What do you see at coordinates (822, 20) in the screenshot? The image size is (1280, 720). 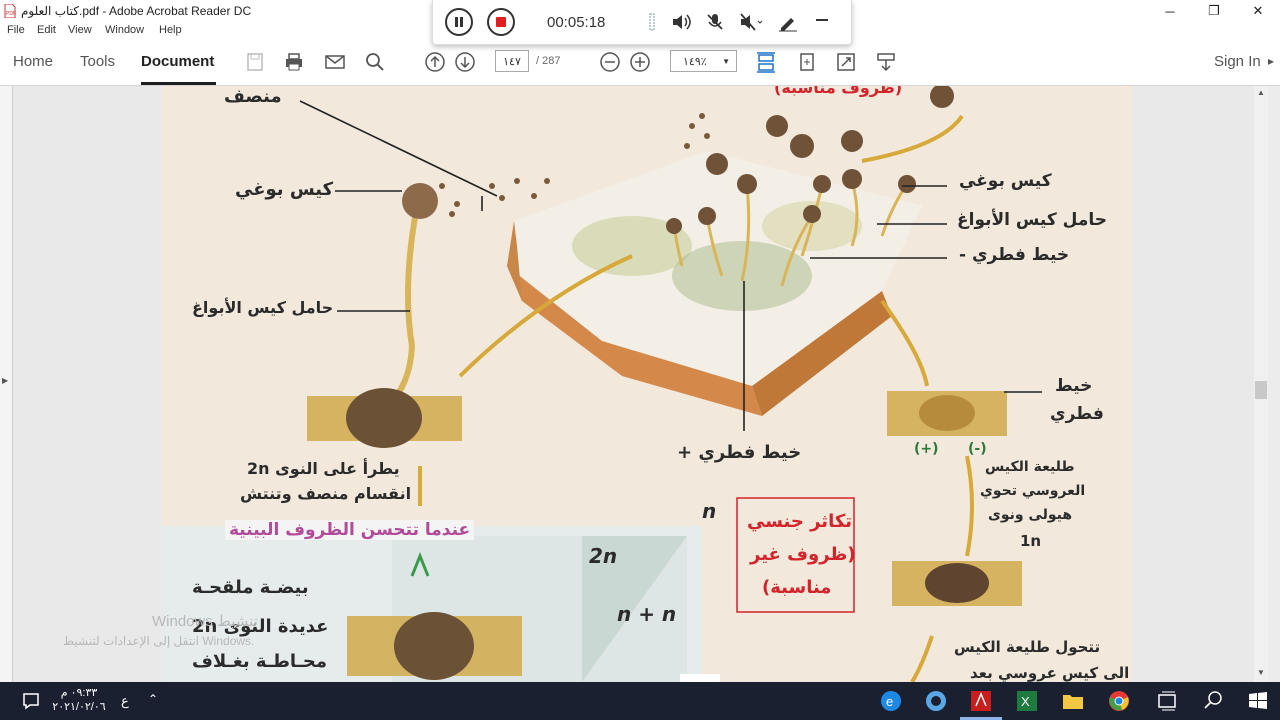 I see `minimize-recorder-icon` at bounding box center [822, 20].